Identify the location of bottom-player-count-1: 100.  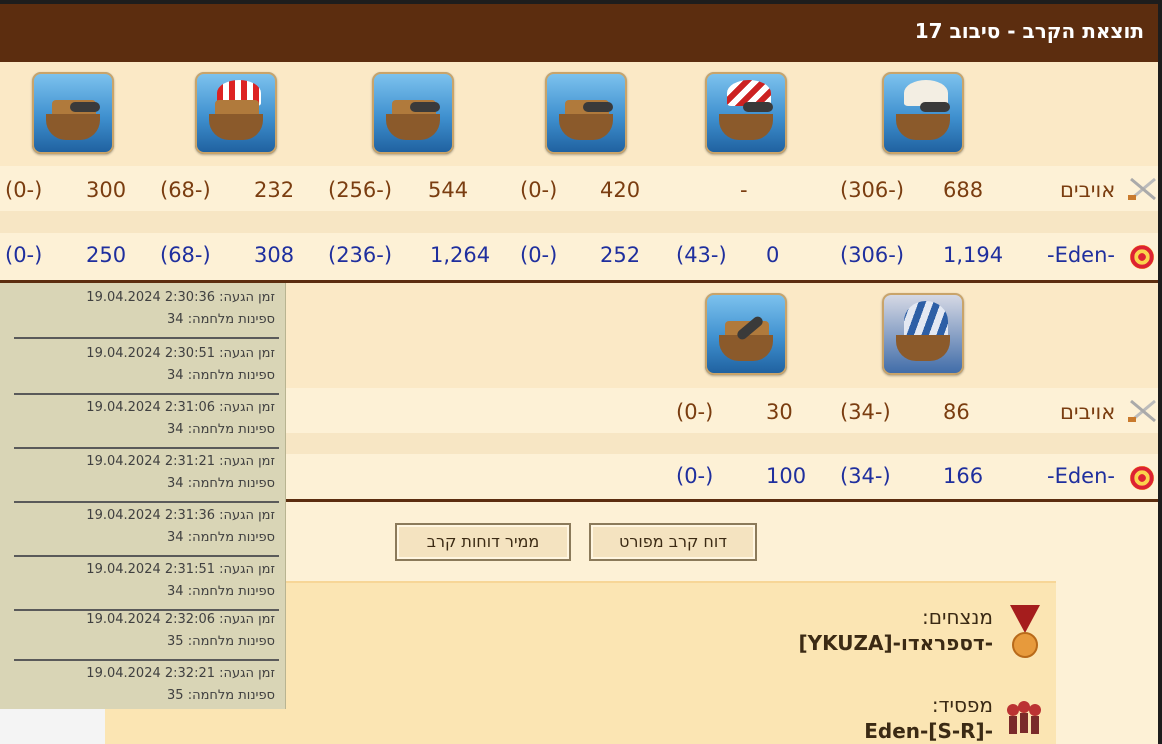
(786, 476).